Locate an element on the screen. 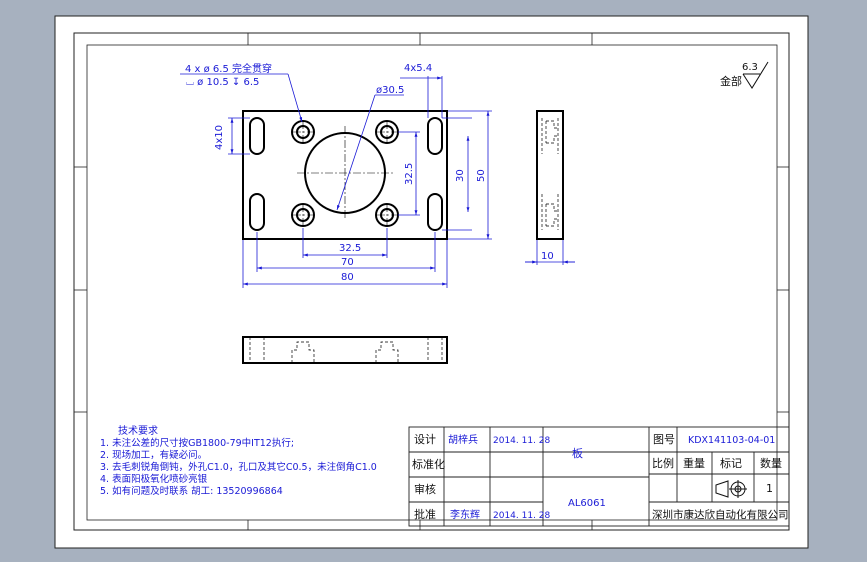 The image size is (867, 562). dim-height: 50 is located at coordinates (481, 175).